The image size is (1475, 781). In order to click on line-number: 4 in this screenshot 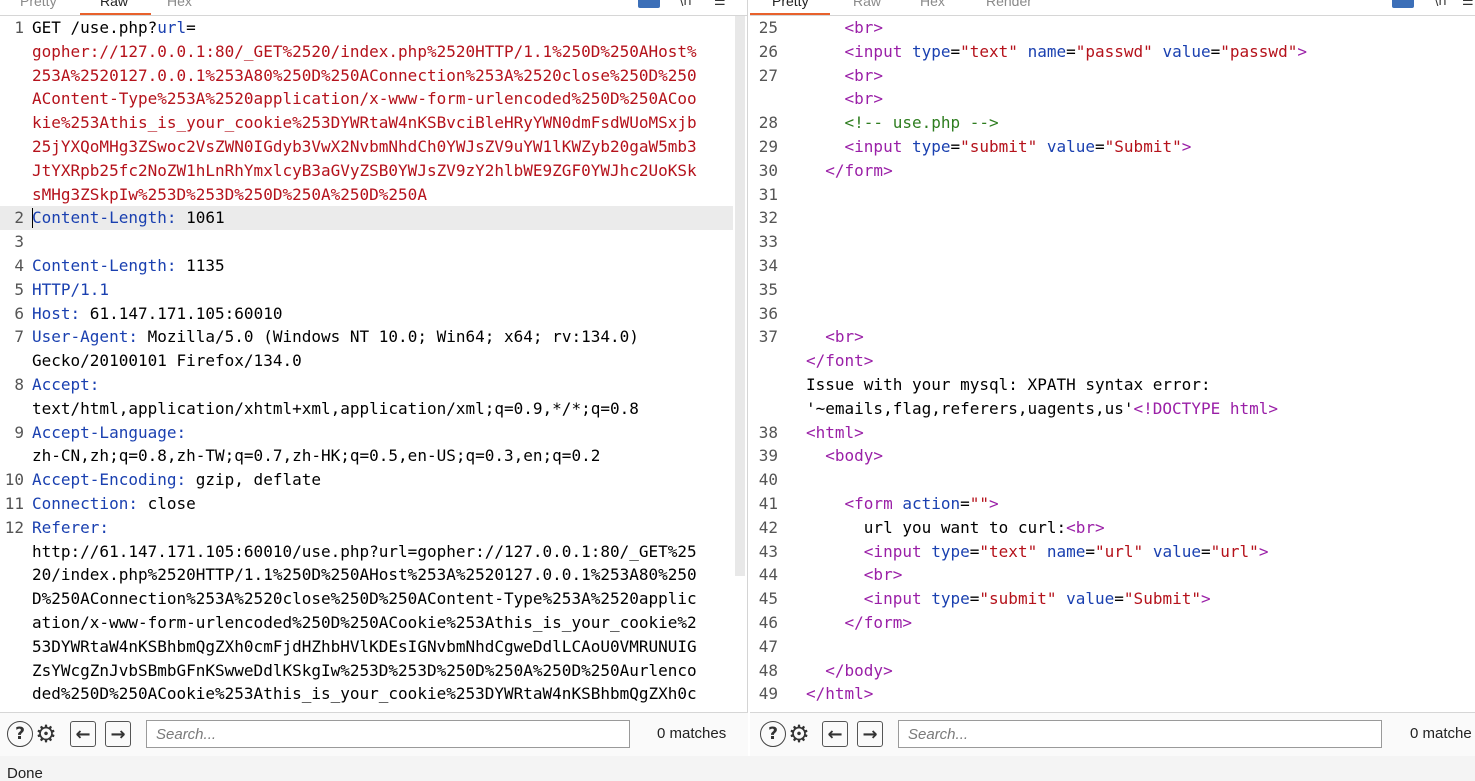, I will do `click(19, 265)`.